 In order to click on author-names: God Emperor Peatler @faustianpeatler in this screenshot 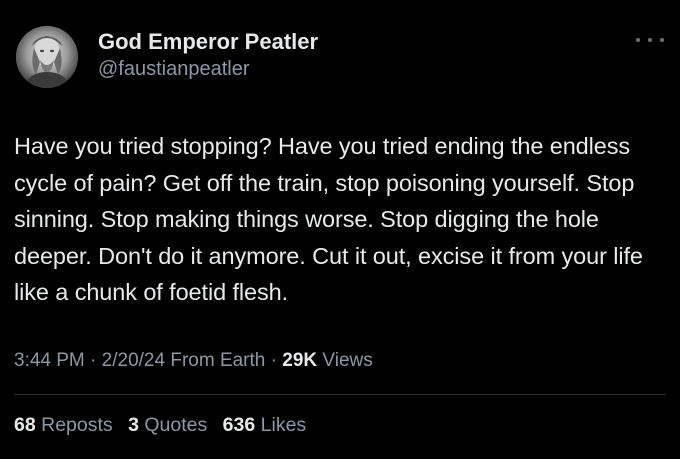, I will do `click(208, 55)`.